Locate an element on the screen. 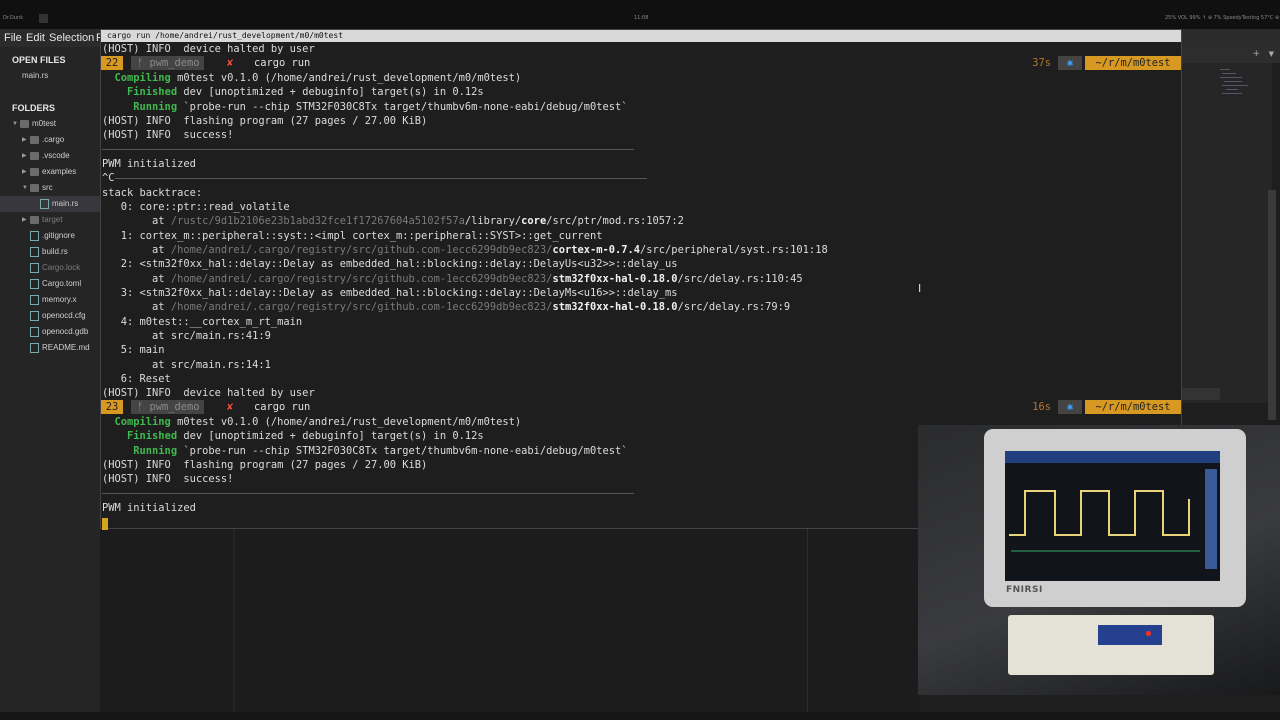 The image size is (1280, 720). square-wave is located at coordinates (1099, 513).